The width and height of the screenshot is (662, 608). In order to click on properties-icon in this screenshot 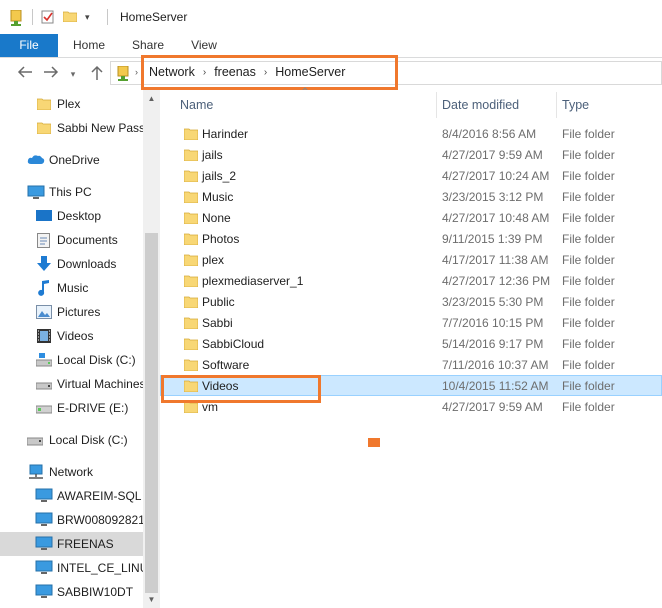, I will do `click(48, 17)`.